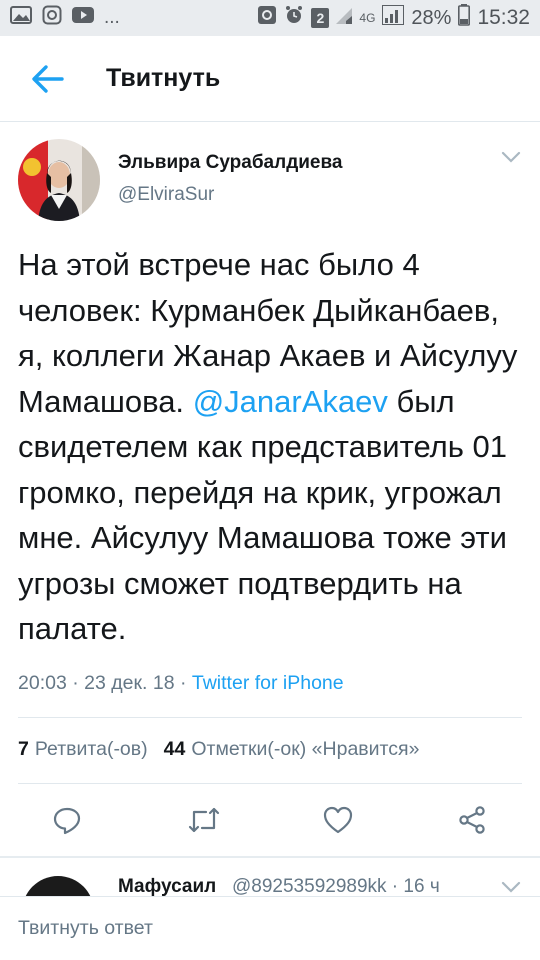  Describe the element at coordinates (270, 177) in the screenshot. I see `tweet-header: Эльвира Сурабалдиева @ElviraSur` at that location.